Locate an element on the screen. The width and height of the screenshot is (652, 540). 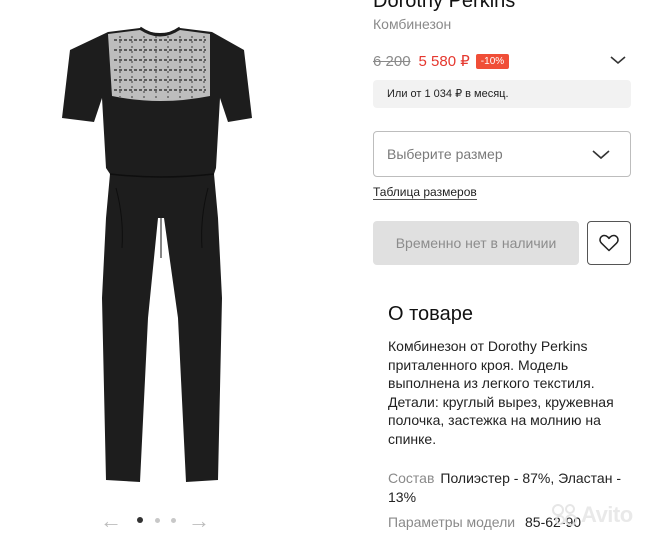
spec-key: Состав is located at coordinates (411, 478).